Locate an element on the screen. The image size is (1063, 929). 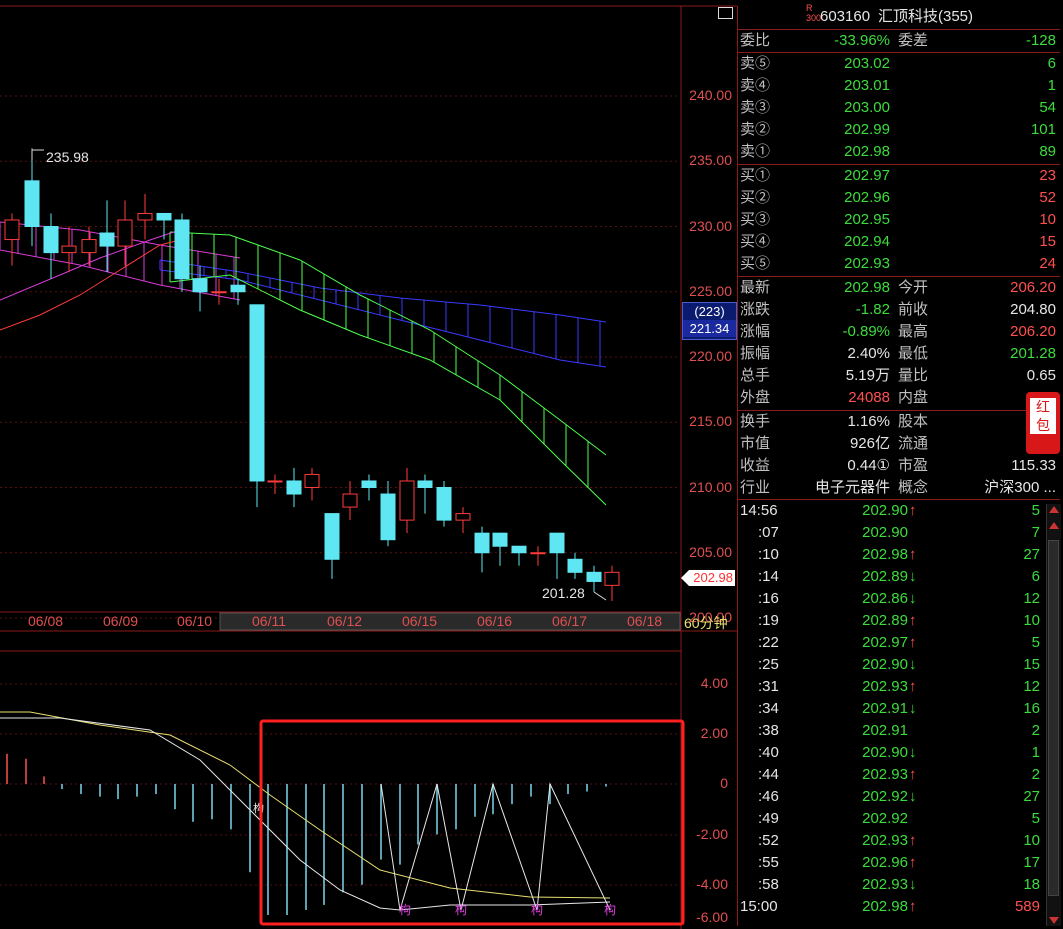
period-label: 60分钟 is located at coordinates (706, 623).